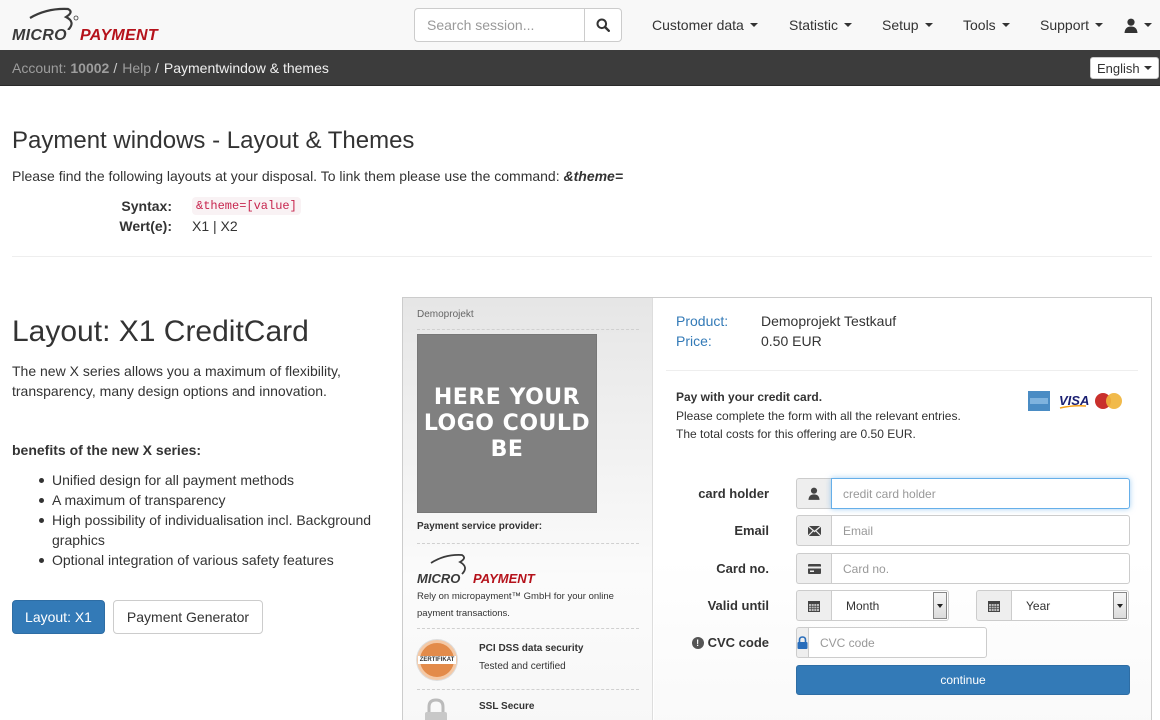 The height and width of the screenshot is (720, 1160). Describe the element at coordinates (1038, 605) in the screenshot. I see `year-selected: Year` at that location.